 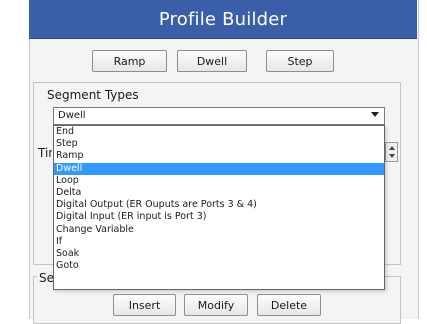 I want to click on dropdown-option: Step, so click(x=219, y=144).